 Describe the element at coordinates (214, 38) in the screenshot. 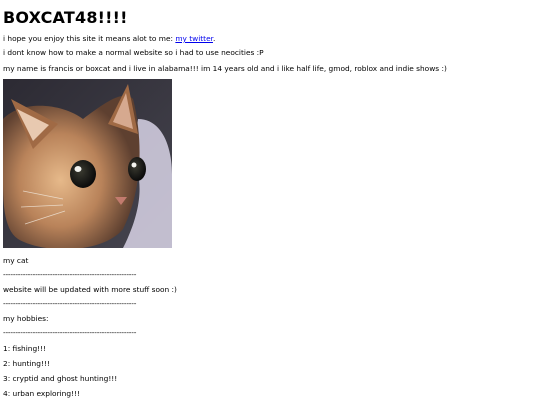

I see `intro-suffix: .` at that location.